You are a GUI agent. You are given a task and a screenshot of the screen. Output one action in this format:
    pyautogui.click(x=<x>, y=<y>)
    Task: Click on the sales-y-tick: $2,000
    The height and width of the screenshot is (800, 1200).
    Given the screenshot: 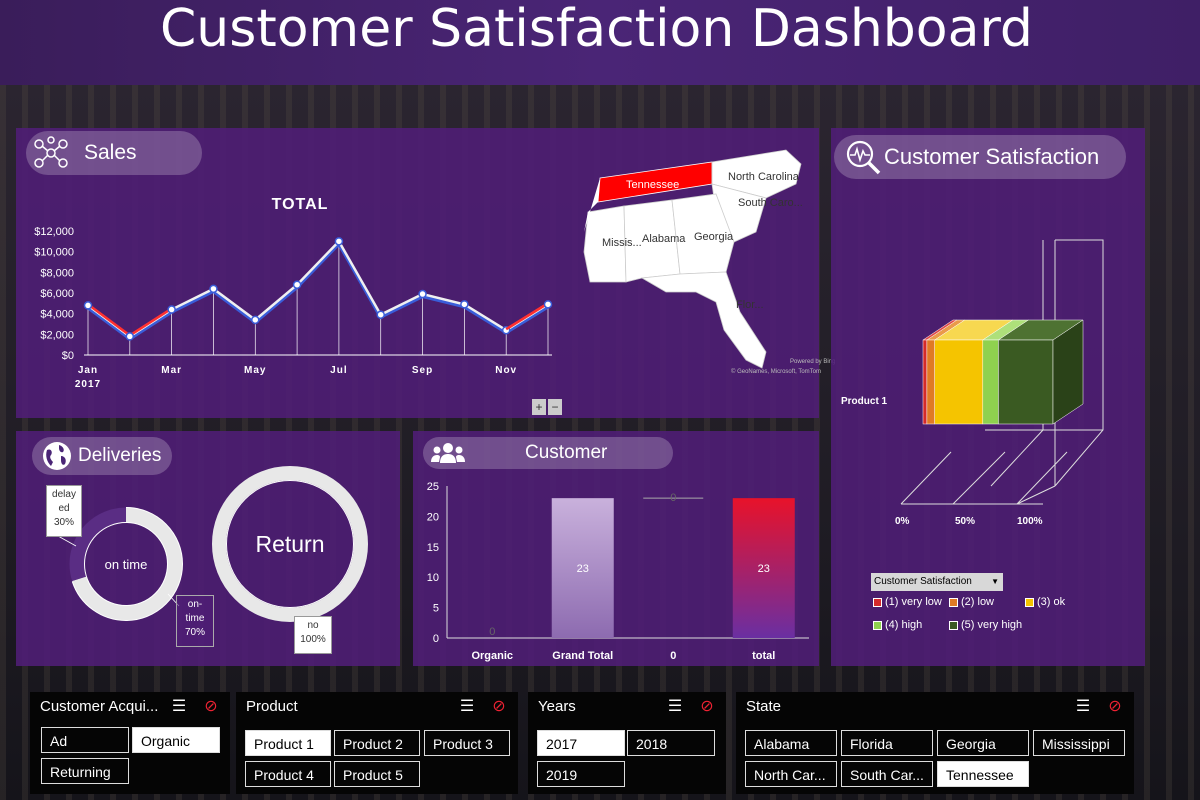 What is the action you would take?
    pyautogui.click(x=57, y=335)
    